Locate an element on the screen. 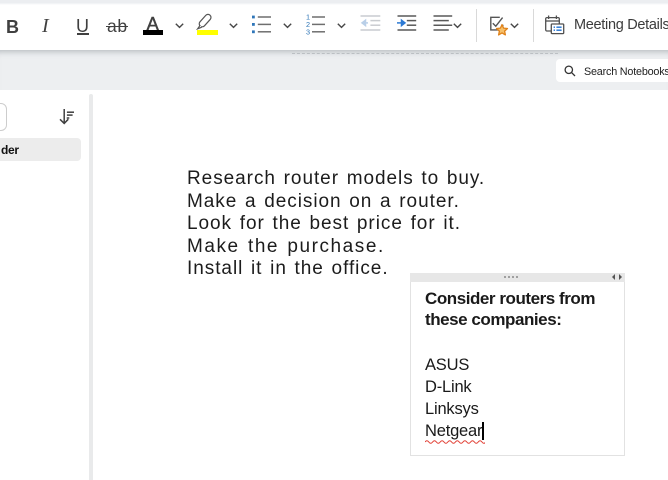  svg-text: 3 is located at coordinates (308, 31).